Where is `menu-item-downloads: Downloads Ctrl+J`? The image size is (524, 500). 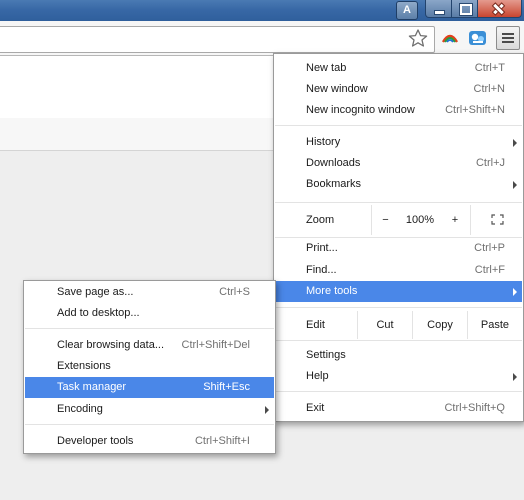 menu-item-downloads: Downloads Ctrl+J is located at coordinates (398, 163).